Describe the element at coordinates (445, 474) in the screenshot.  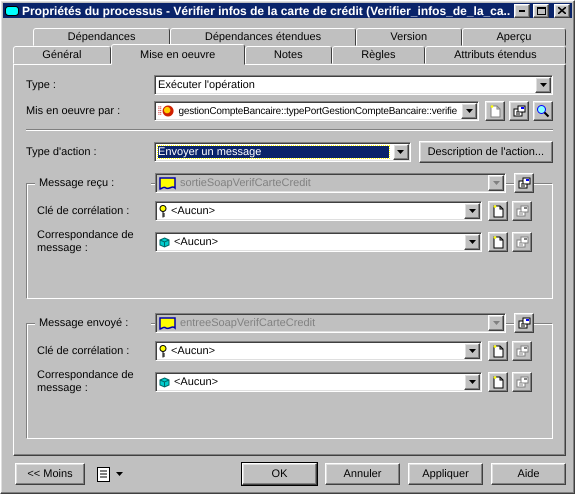
I see `dialog-button: Appliquer` at that location.